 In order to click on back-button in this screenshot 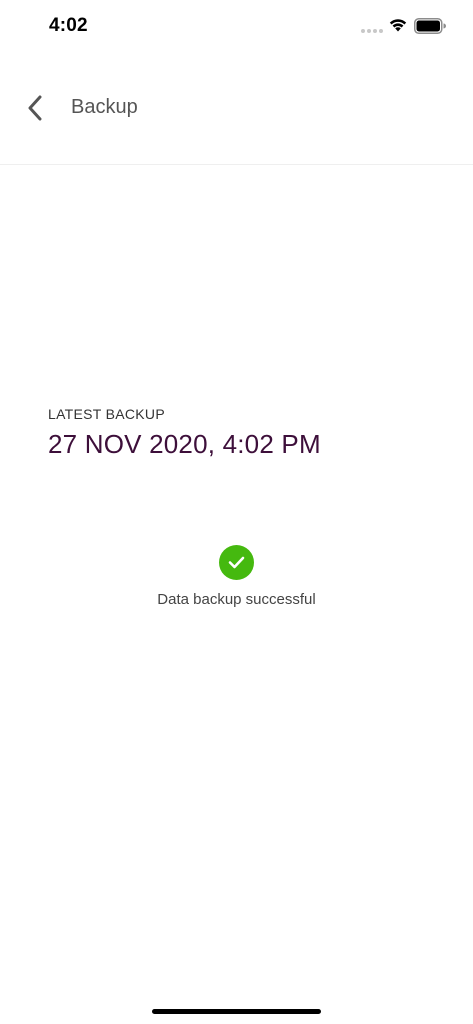, I will do `click(36, 108)`.